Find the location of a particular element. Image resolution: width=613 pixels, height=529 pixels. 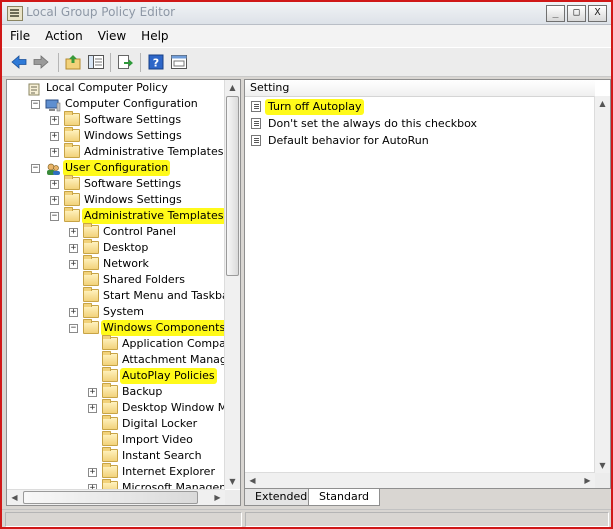

minimize-button: _ is located at coordinates (555, 13).